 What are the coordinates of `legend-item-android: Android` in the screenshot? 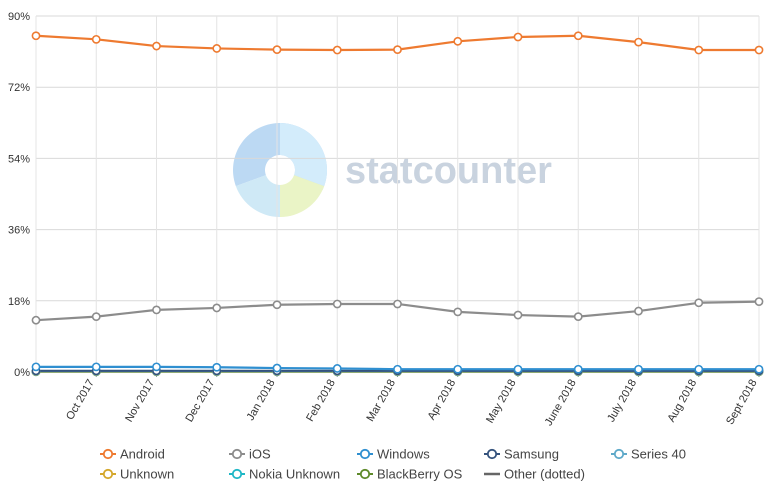 It's located at (132, 454).